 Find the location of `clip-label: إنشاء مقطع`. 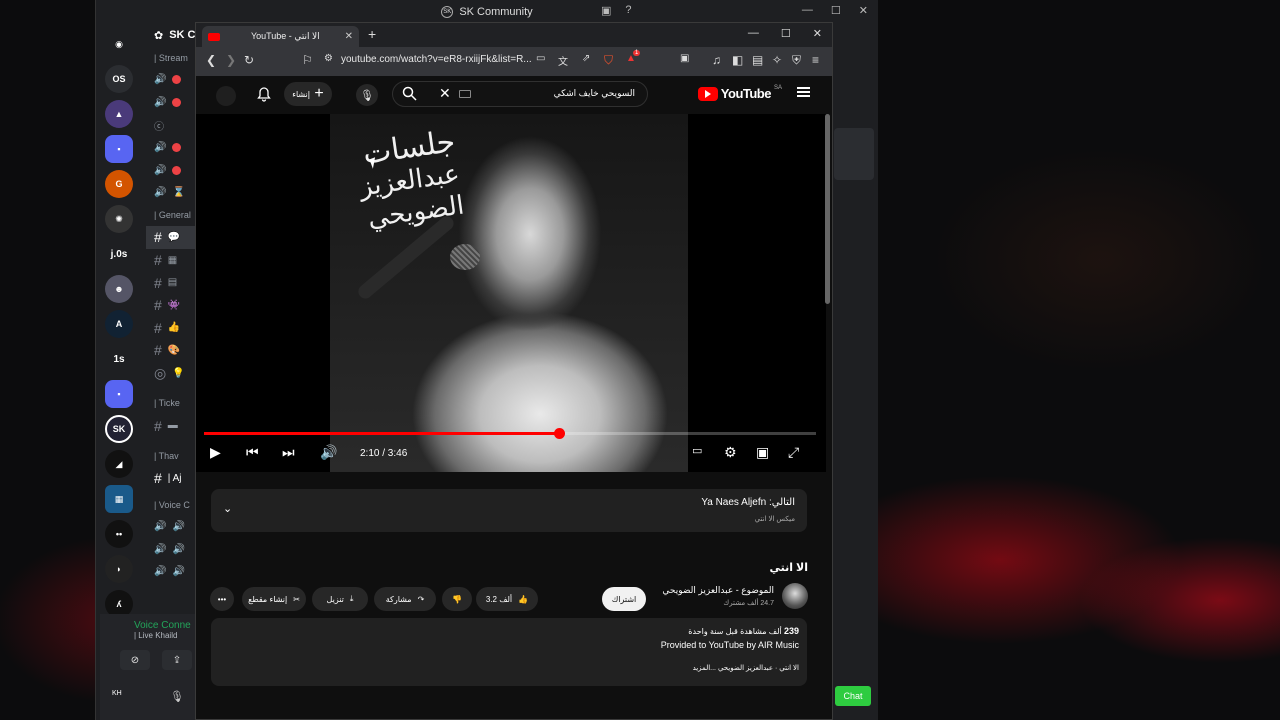

clip-label: إنشاء مقطع is located at coordinates (268, 599).